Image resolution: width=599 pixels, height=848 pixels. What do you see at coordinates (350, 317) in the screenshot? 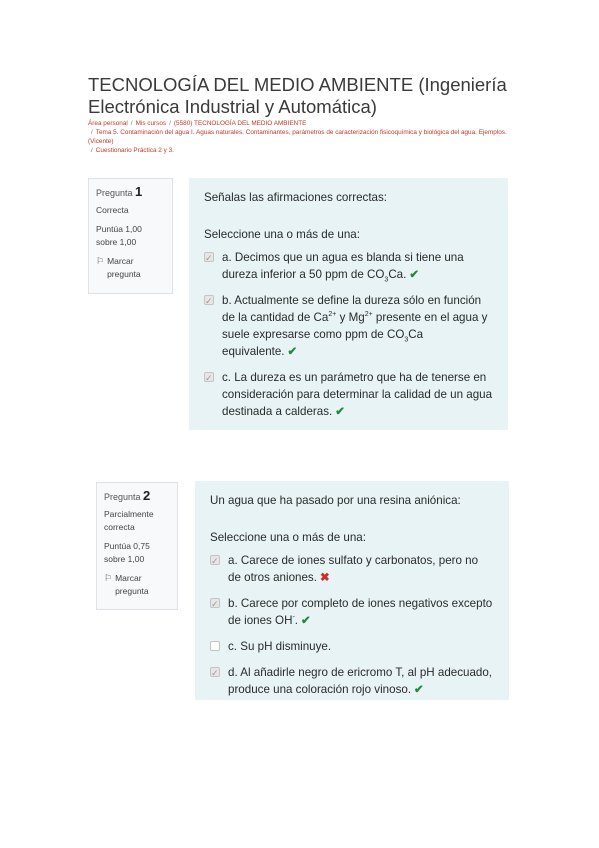
I see `answer-text-part: y Mg` at bounding box center [350, 317].